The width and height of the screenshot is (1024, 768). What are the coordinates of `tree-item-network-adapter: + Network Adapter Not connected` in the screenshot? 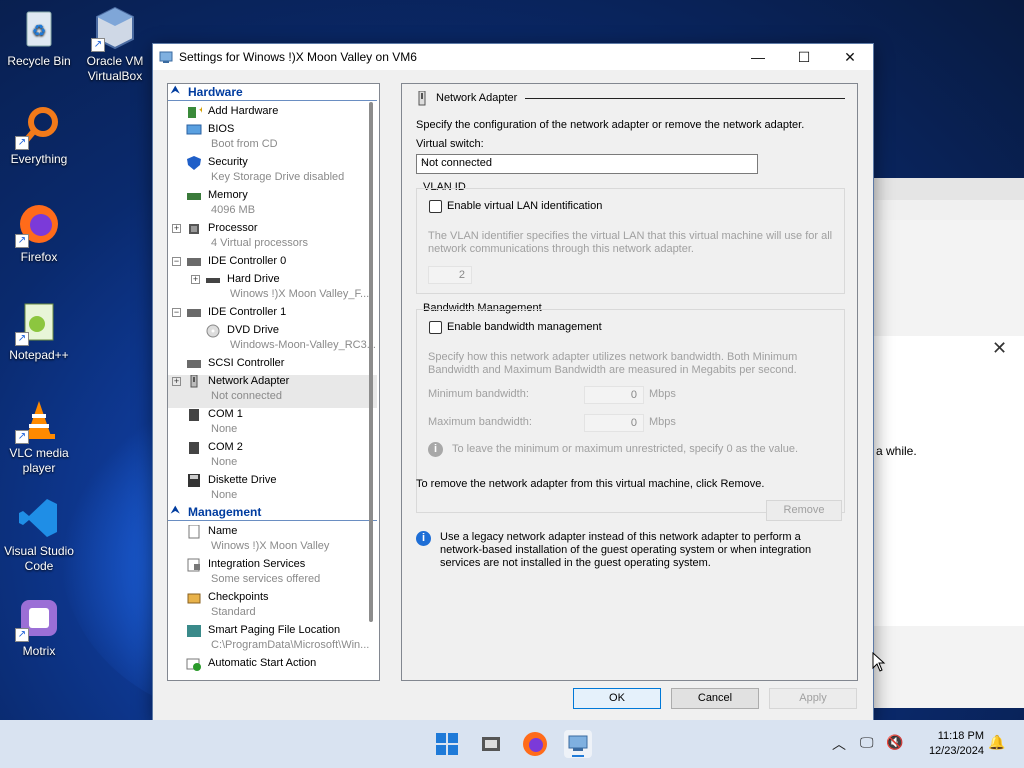 It's located at (272, 391).